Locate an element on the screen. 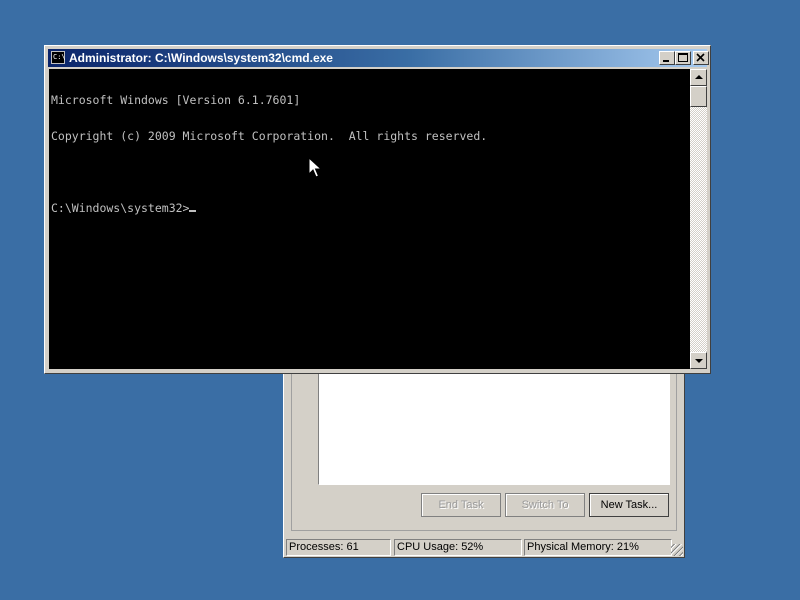  minimize-icon is located at coordinates (666, 61).